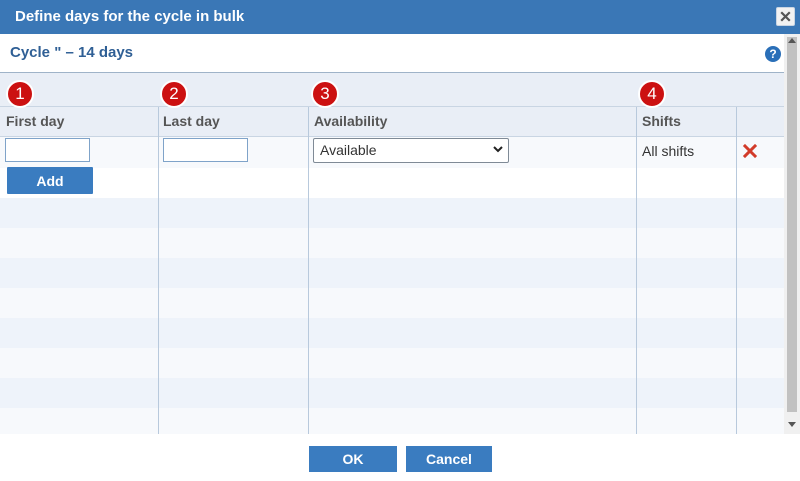 The height and width of the screenshot is (481, 800). Describe the element at coordinates (449, 459) in the screenshot. I see `cancel-button: Cancel` at that location.